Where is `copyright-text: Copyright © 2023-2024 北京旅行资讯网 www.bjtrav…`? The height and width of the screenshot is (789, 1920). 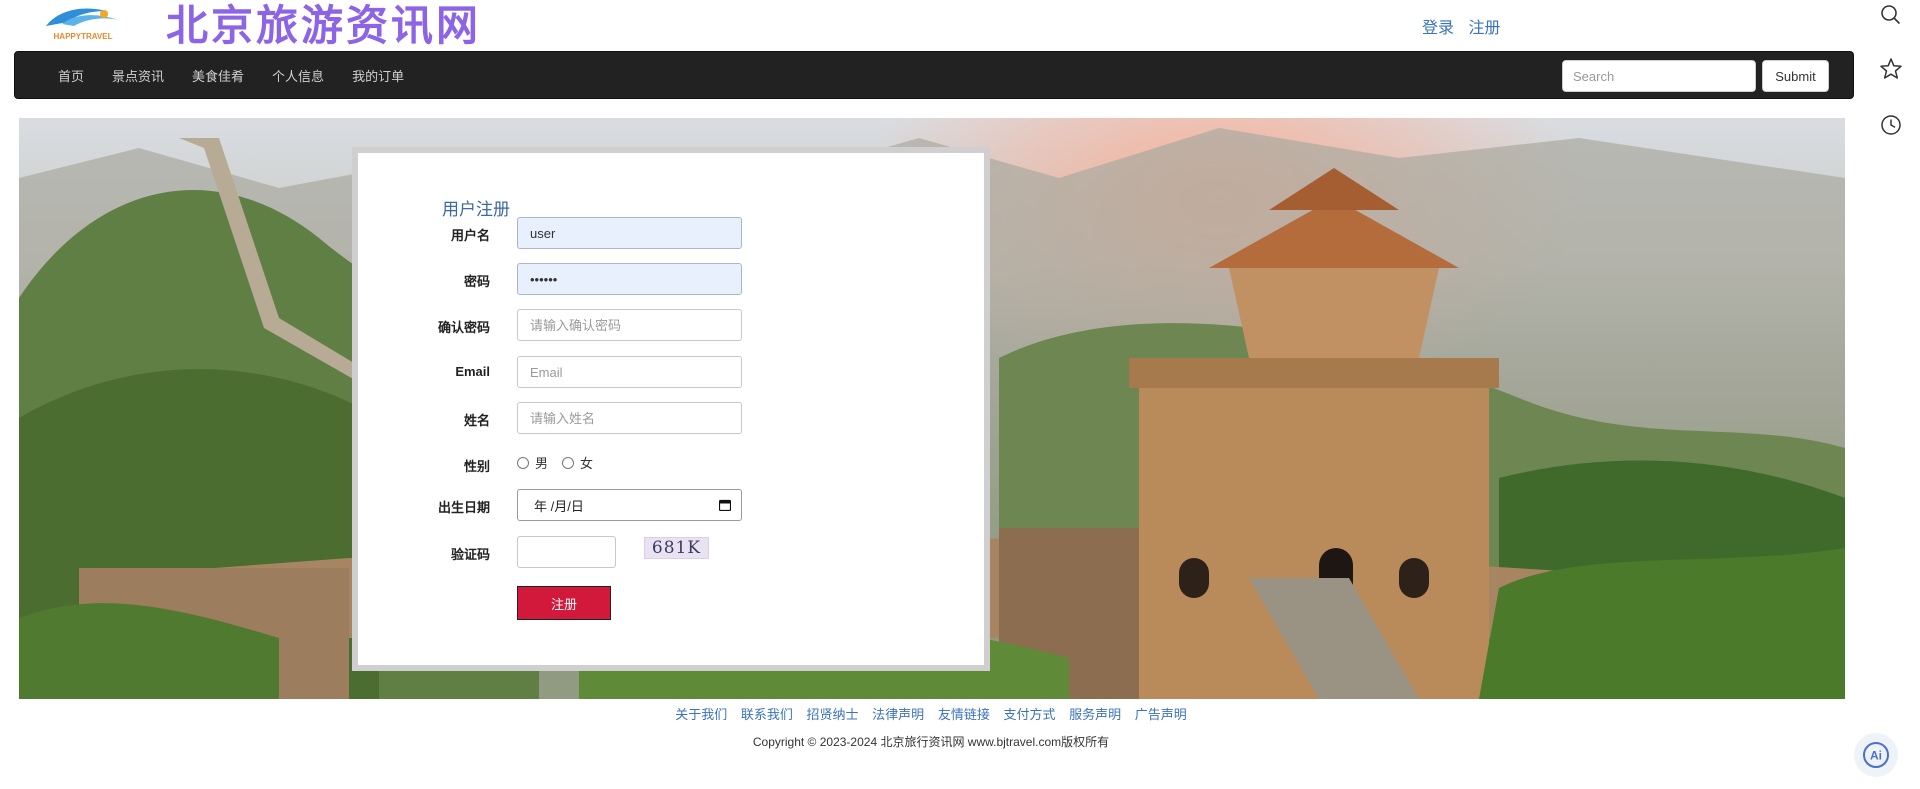
copyright-text: Copyright © 2023-2024 北京旅行资讯网 www.bjtrav… is located at coordinates (931, 742).